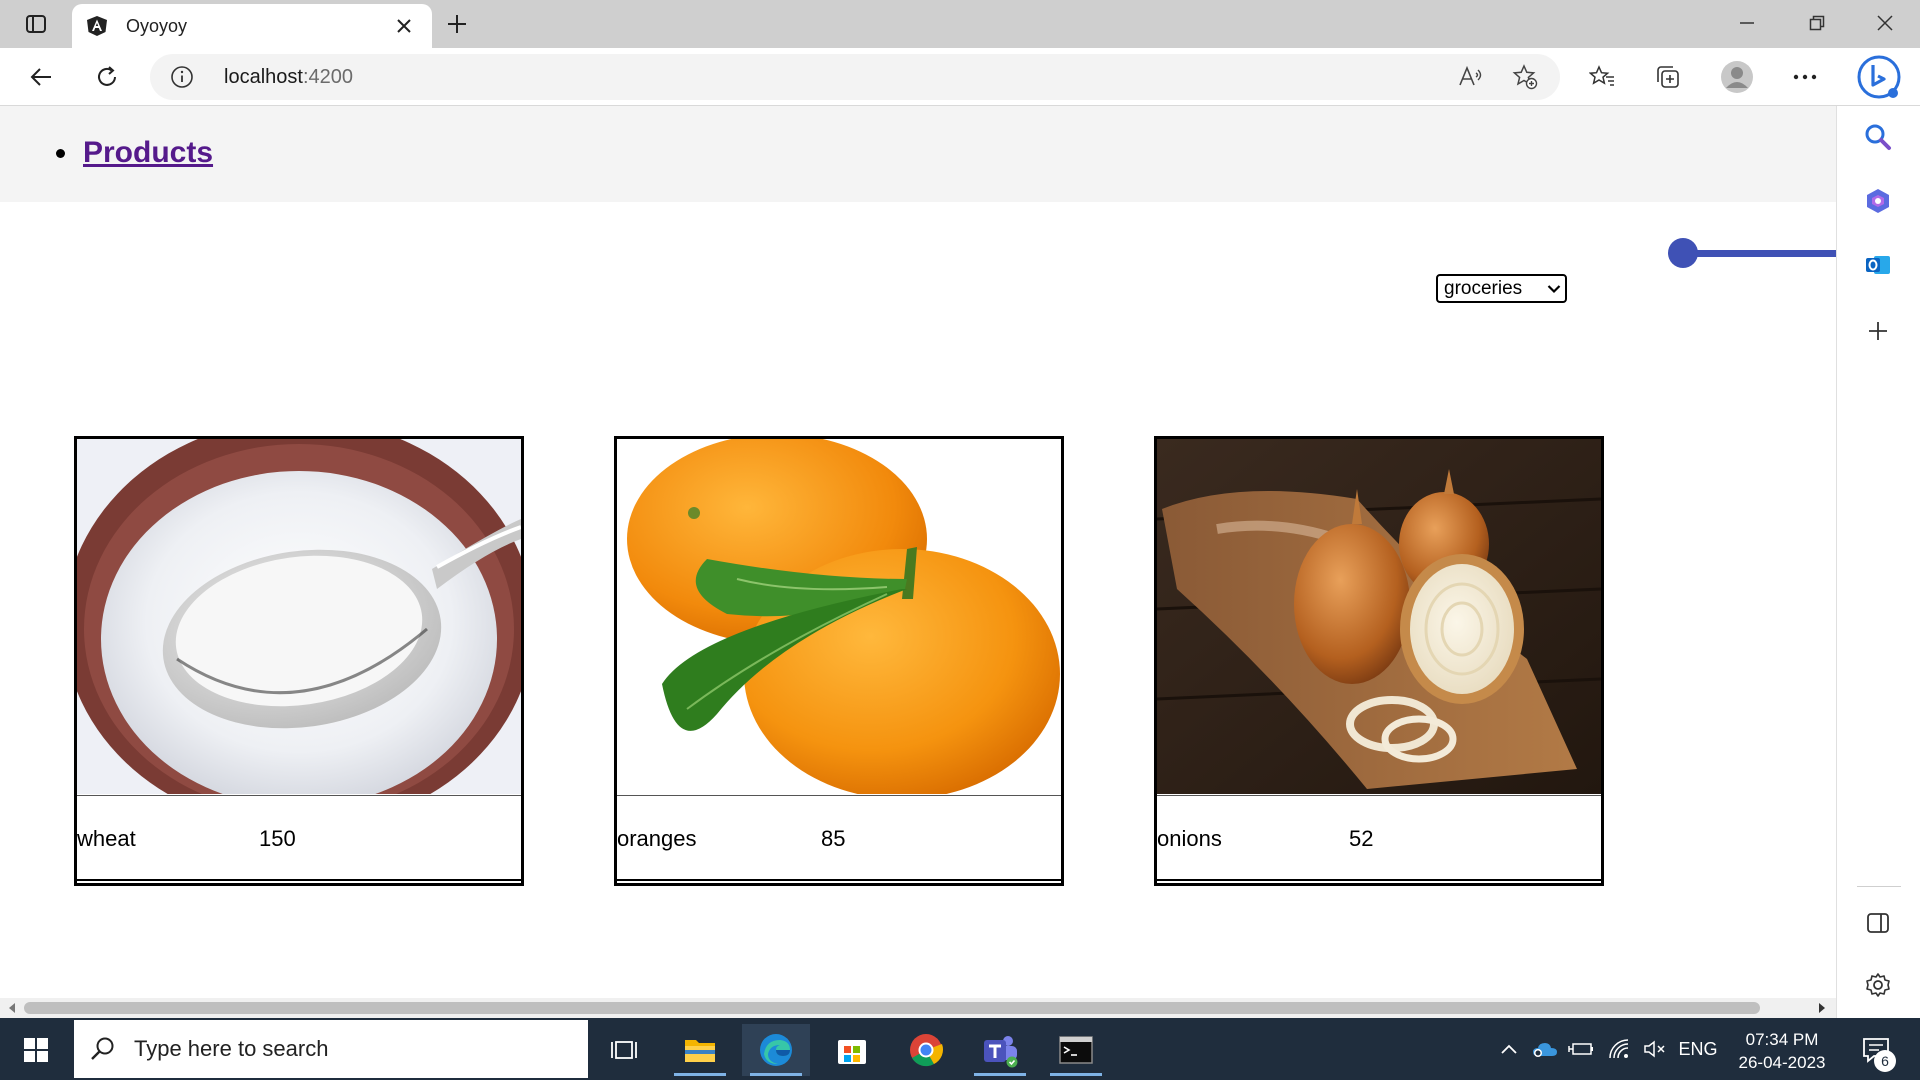  What do you see at coordinates (1545, 1049) in the screenshot?
I see `onedrive-tray-icon` at bounding box center [1545, 1049].